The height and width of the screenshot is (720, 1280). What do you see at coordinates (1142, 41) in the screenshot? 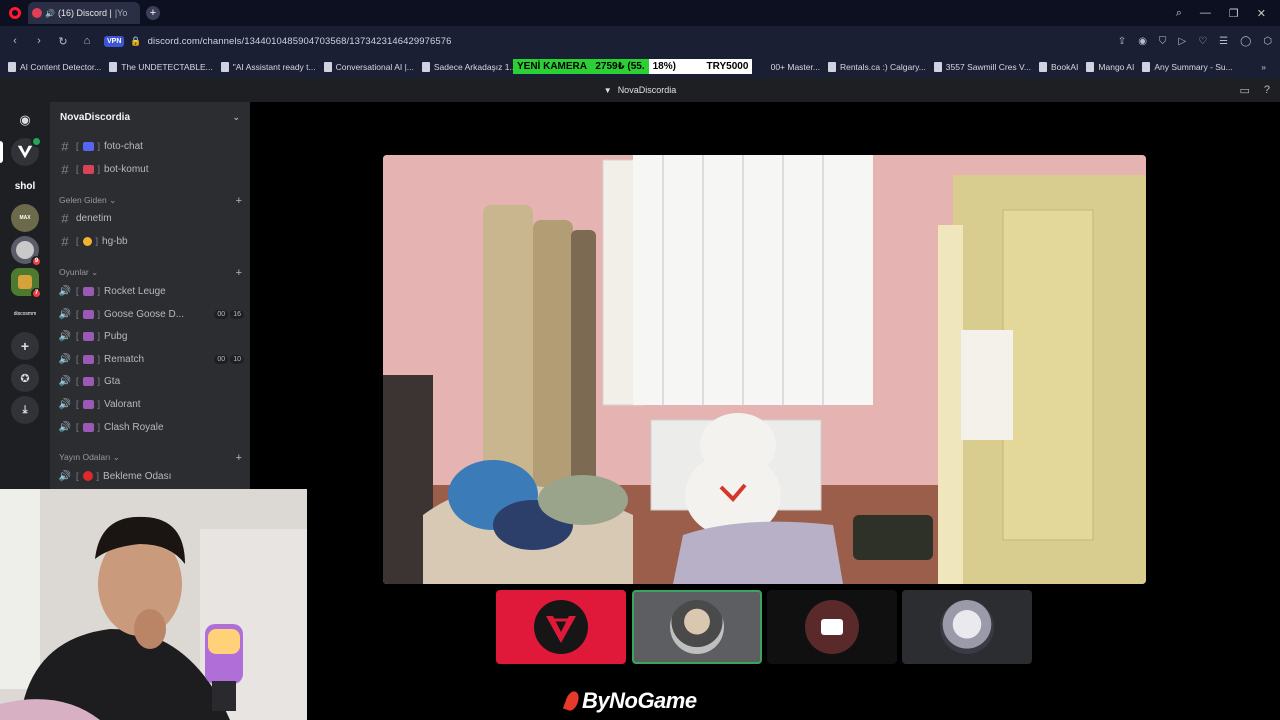
I see `camera-icon: ◉` at bounding box center [1142, 41].